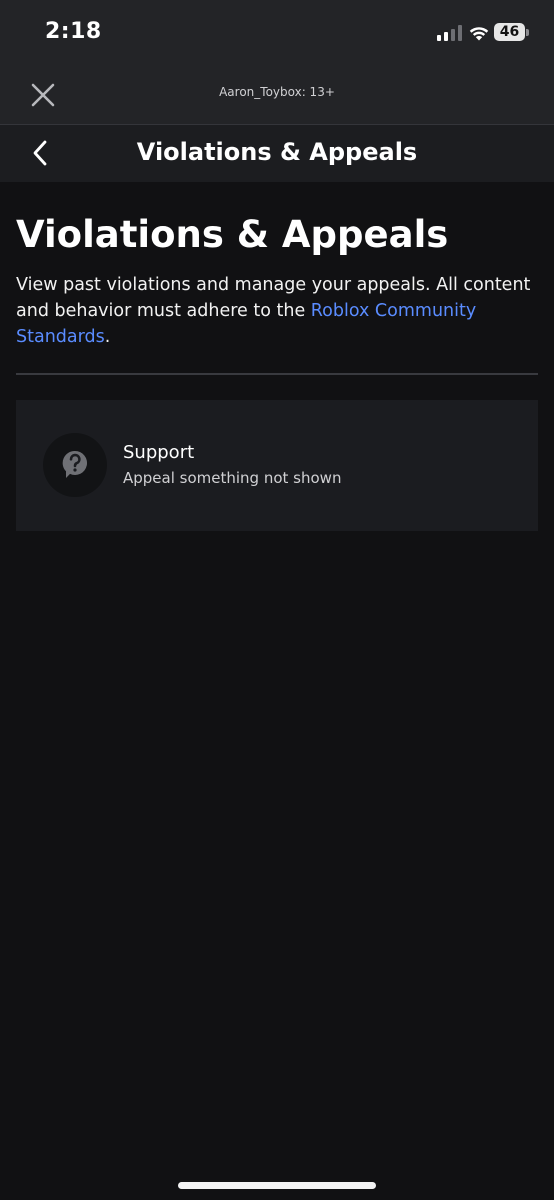  I want to click on help-icon, so click(75, 464).